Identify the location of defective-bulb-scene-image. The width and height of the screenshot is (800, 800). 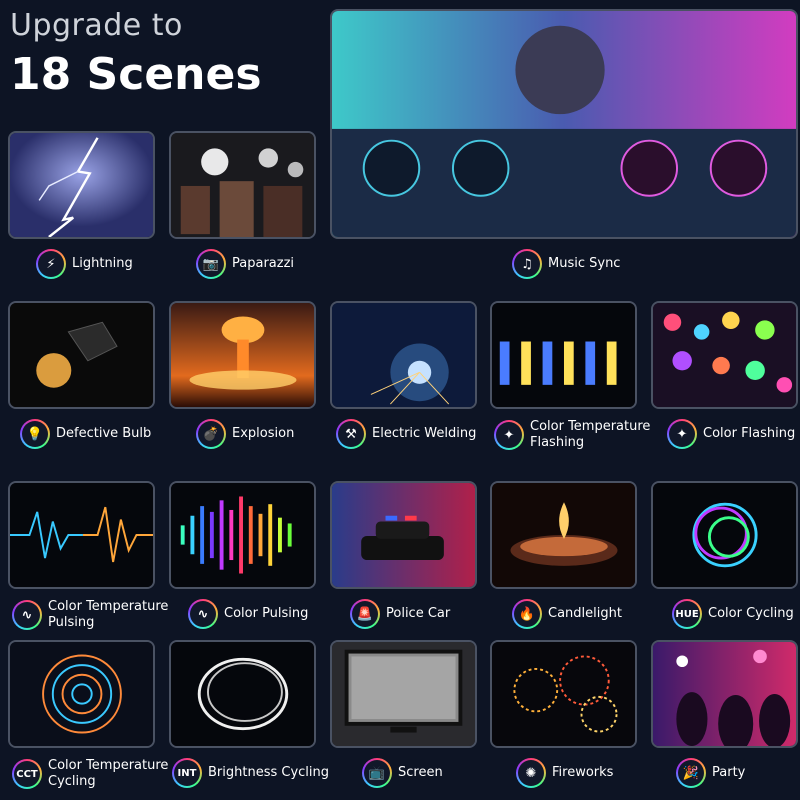
(81, 355).